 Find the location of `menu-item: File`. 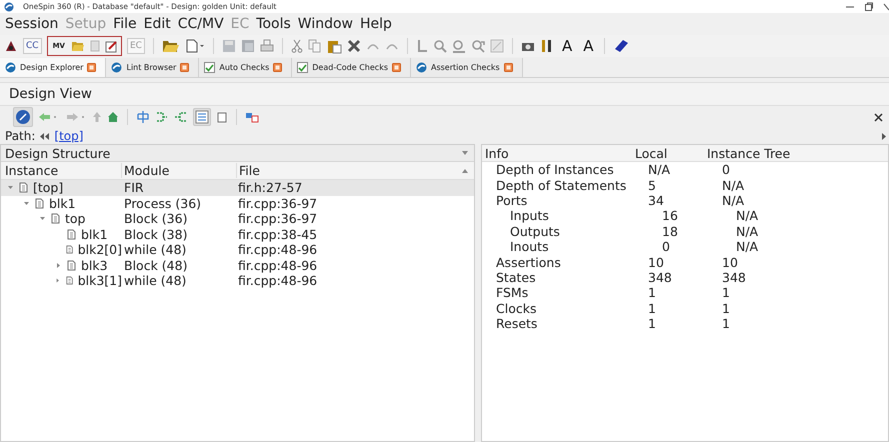

menu-item: File is located at coordinates (125, 24).